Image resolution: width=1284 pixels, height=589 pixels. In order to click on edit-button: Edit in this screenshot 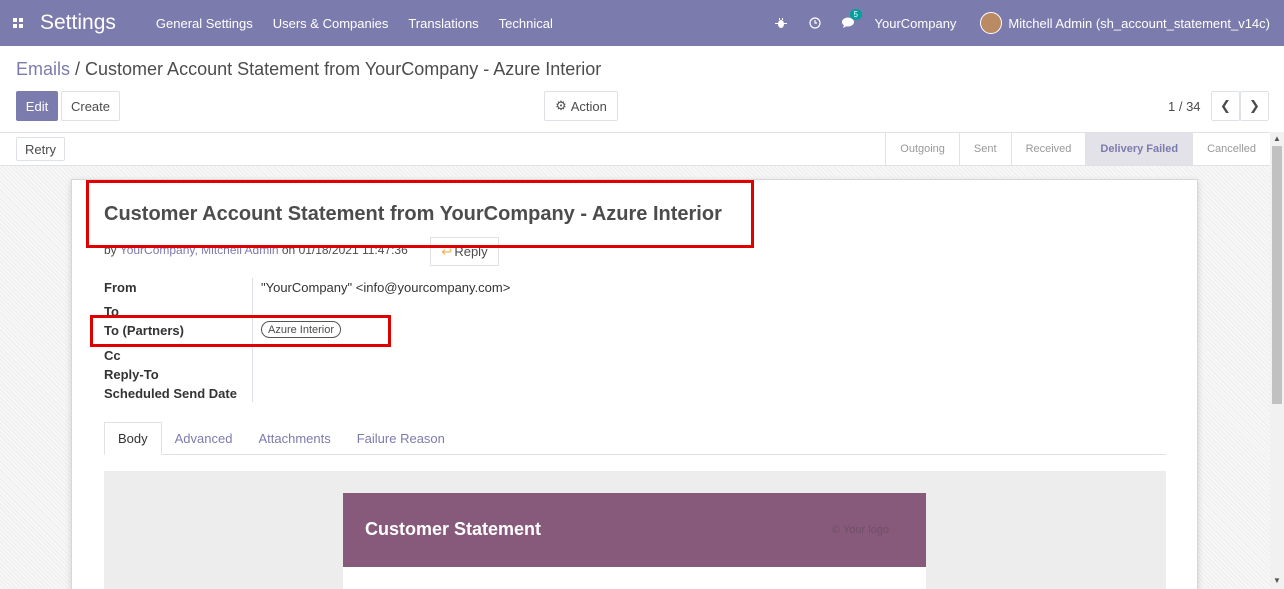, I will do `click(37, 106)`.